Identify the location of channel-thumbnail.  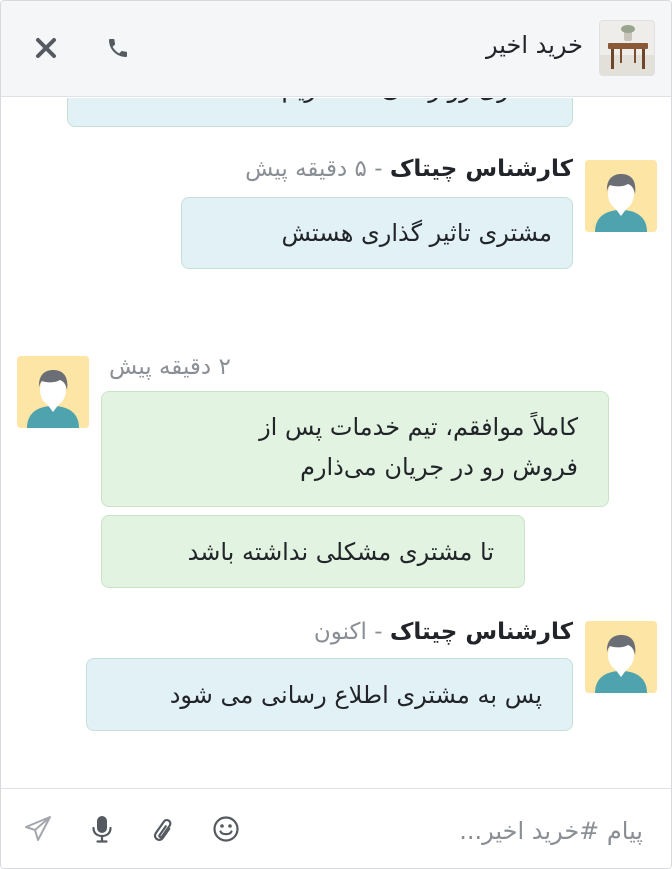
(627, 48).